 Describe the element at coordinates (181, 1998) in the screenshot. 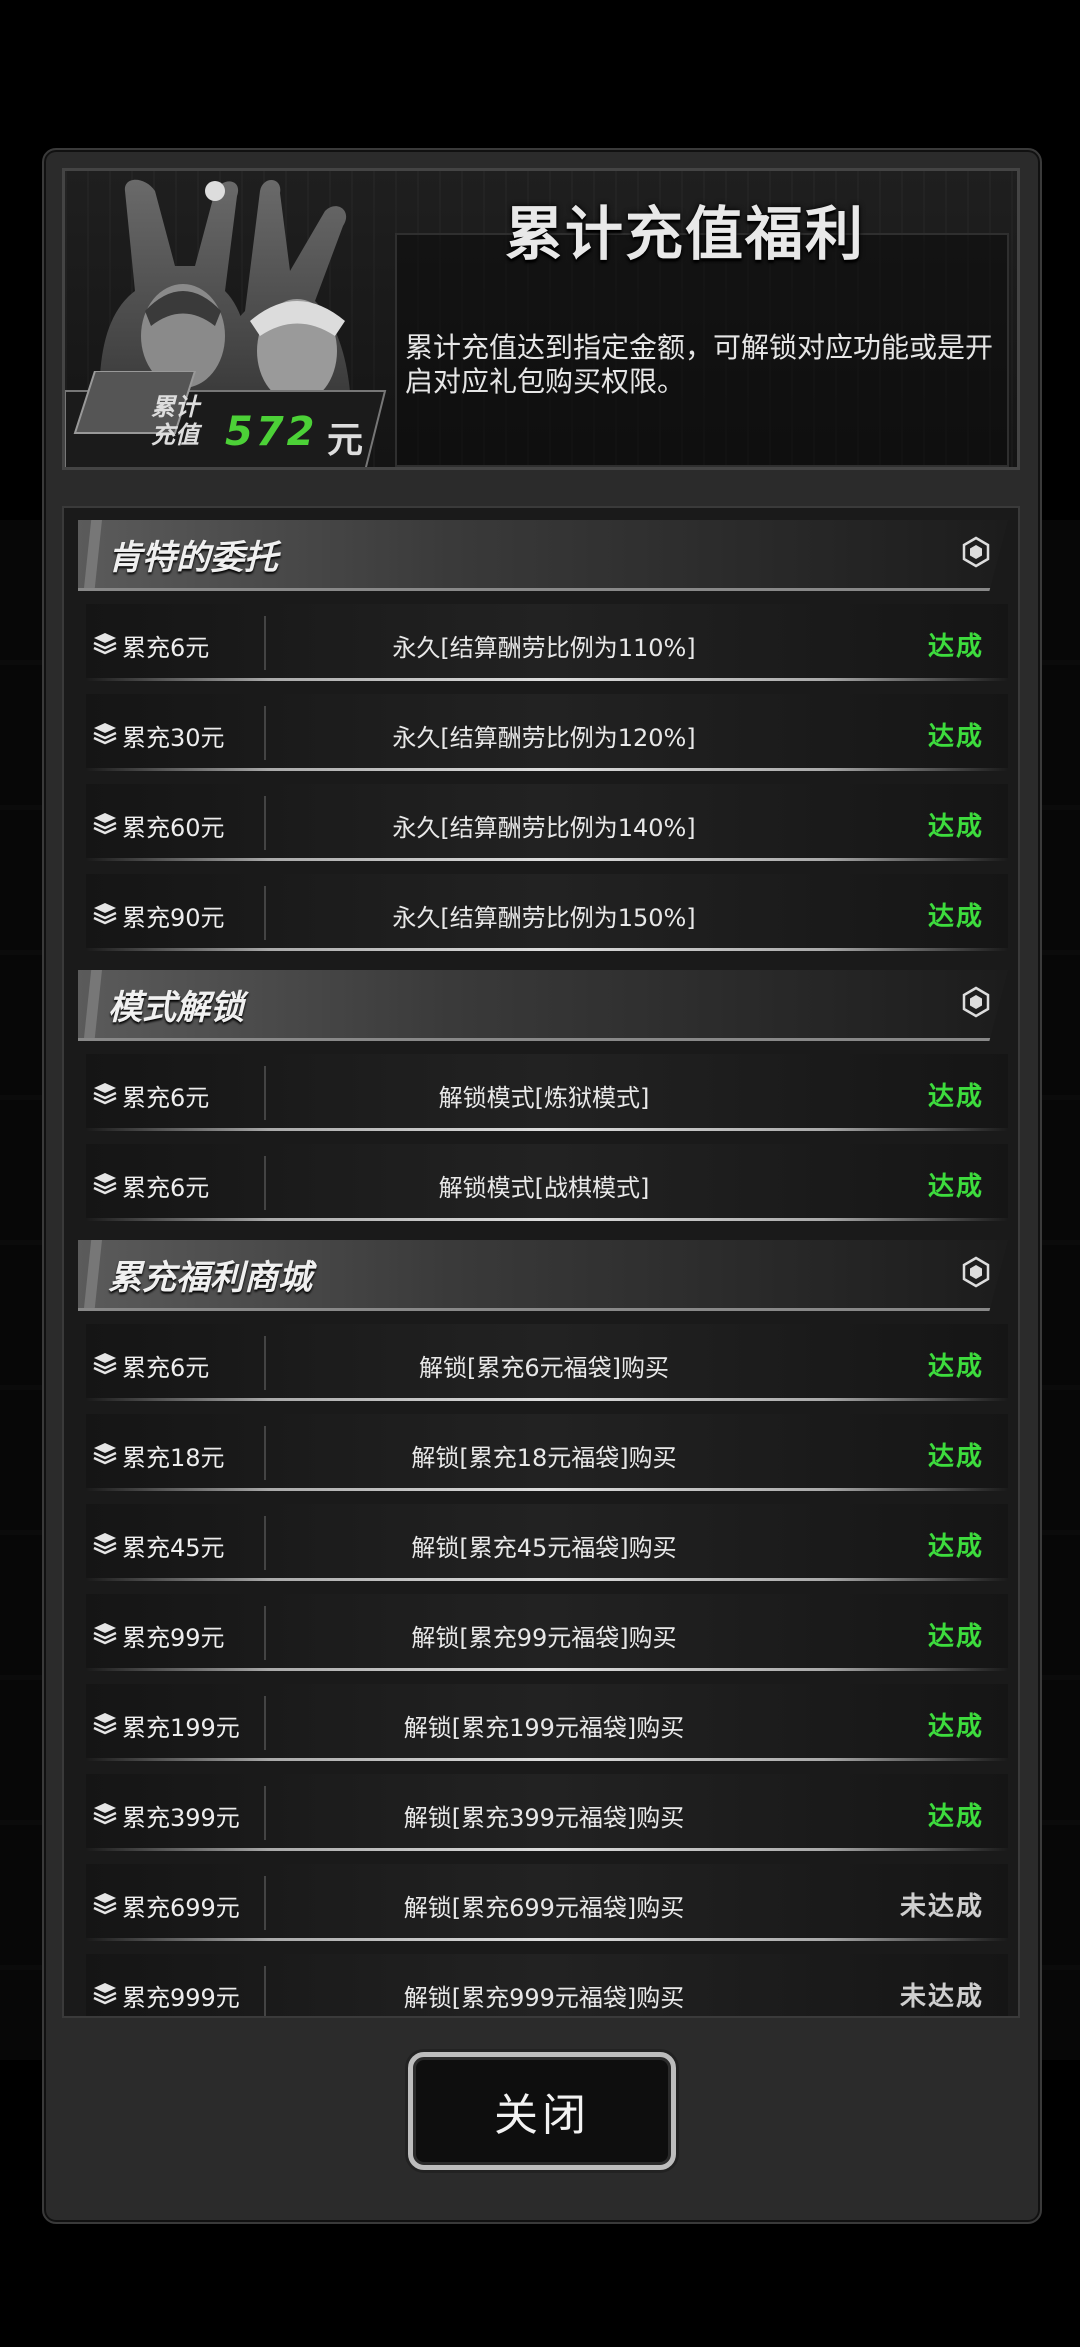

I see `row-amount: 累充999元` at that location.